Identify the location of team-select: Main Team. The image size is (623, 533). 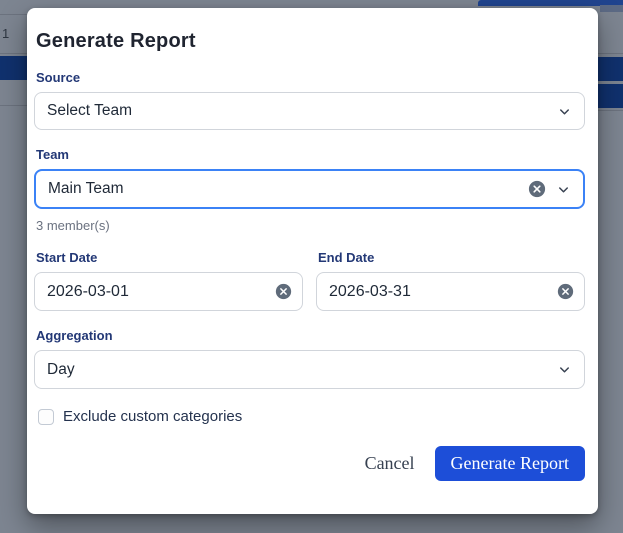
(309, 189).